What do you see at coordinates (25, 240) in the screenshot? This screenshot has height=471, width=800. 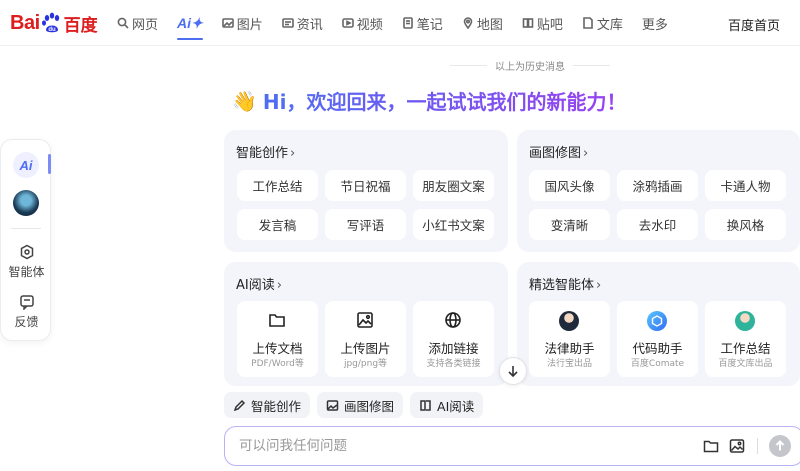 I see `left-rail: Ai 智能体 反馈` at bounding box center [25, 240].